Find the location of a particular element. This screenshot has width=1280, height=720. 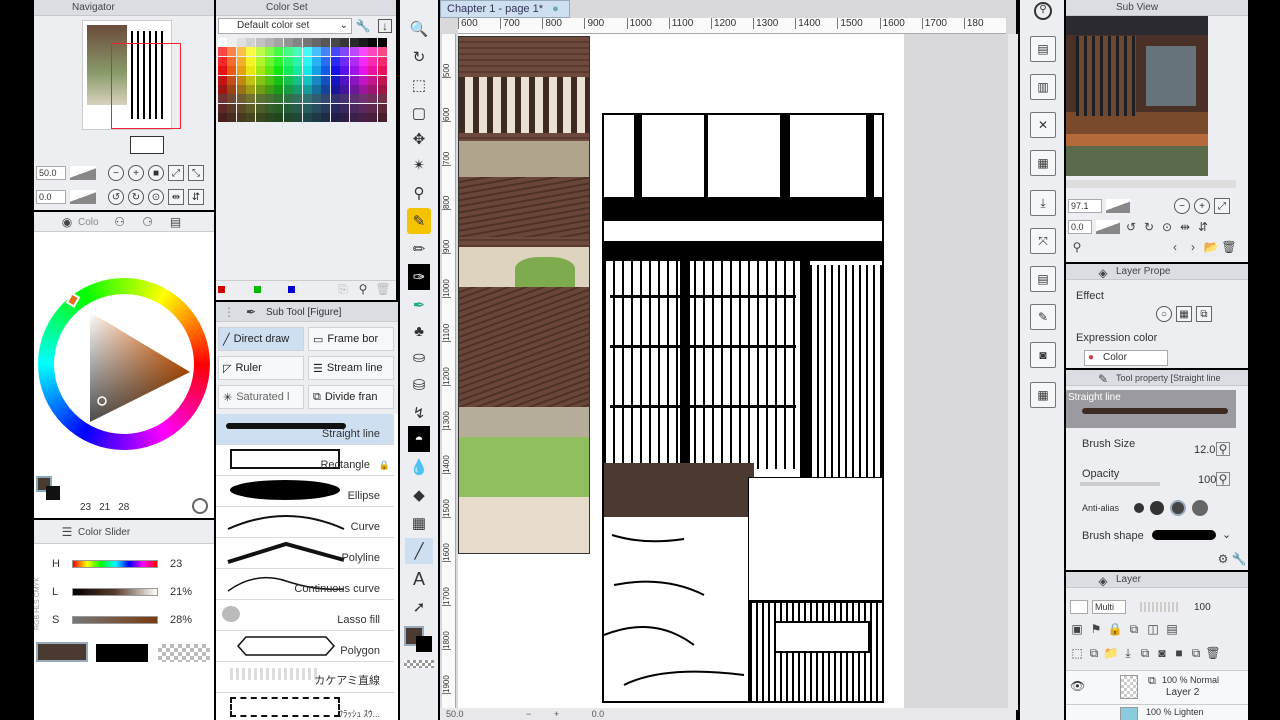

intermediate-color-icon: ⚇ is located at coordinates (120, 222).